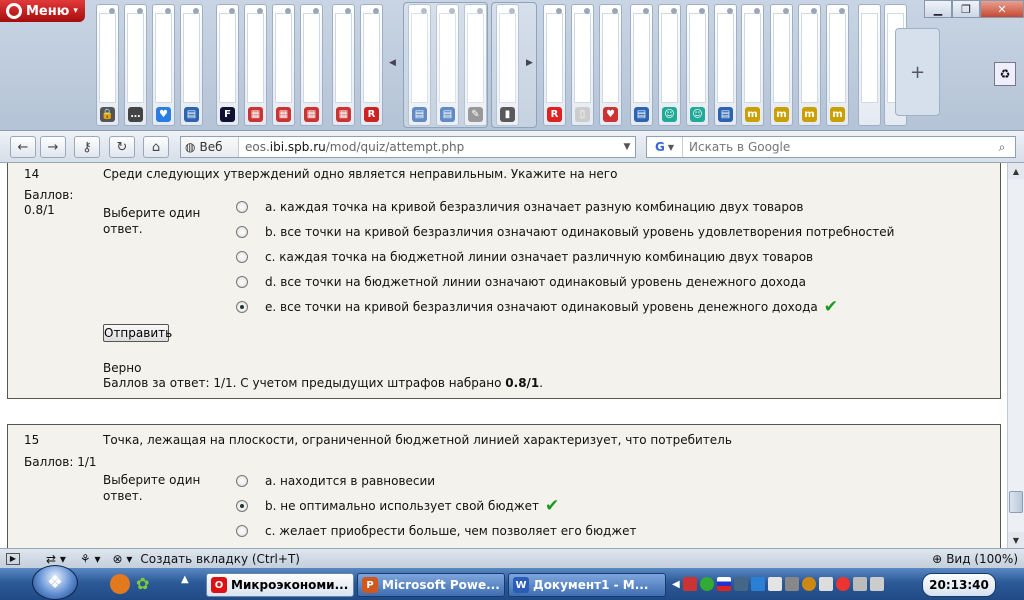 The width and height of the screenshot is (1024, 600). Describe the element at coordinates (90, 559) in the screenshot. I see `share-icon: ⚘ ▾` at that location.